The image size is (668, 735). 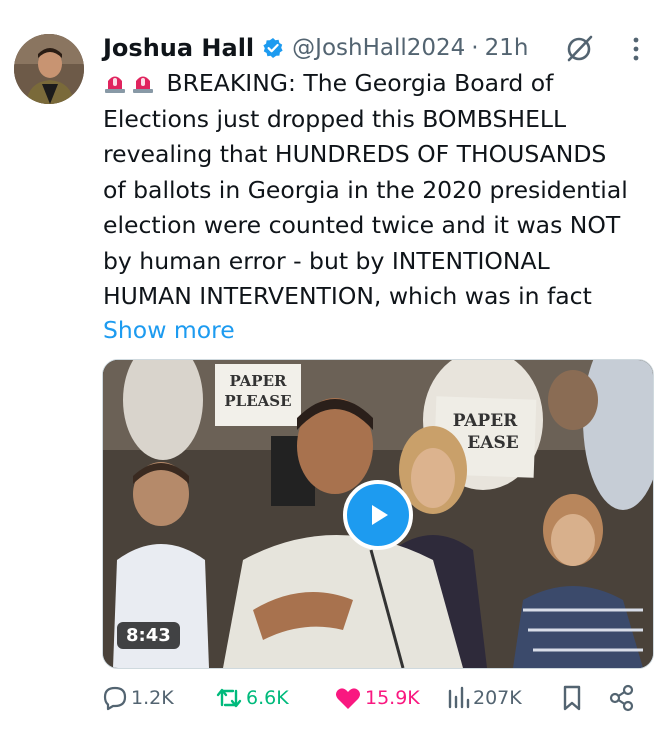 What do you see at coordinates (459, 697) in the screenshot?
I see `views-chart-icon` at bounding box center [459, 697].